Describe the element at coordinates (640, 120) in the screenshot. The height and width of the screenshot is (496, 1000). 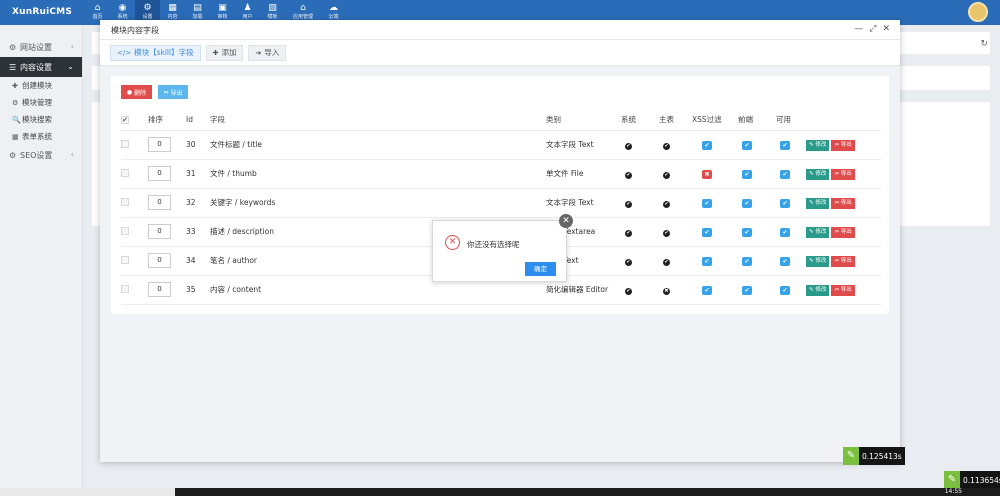
I see `col-system: 系统` at that location.